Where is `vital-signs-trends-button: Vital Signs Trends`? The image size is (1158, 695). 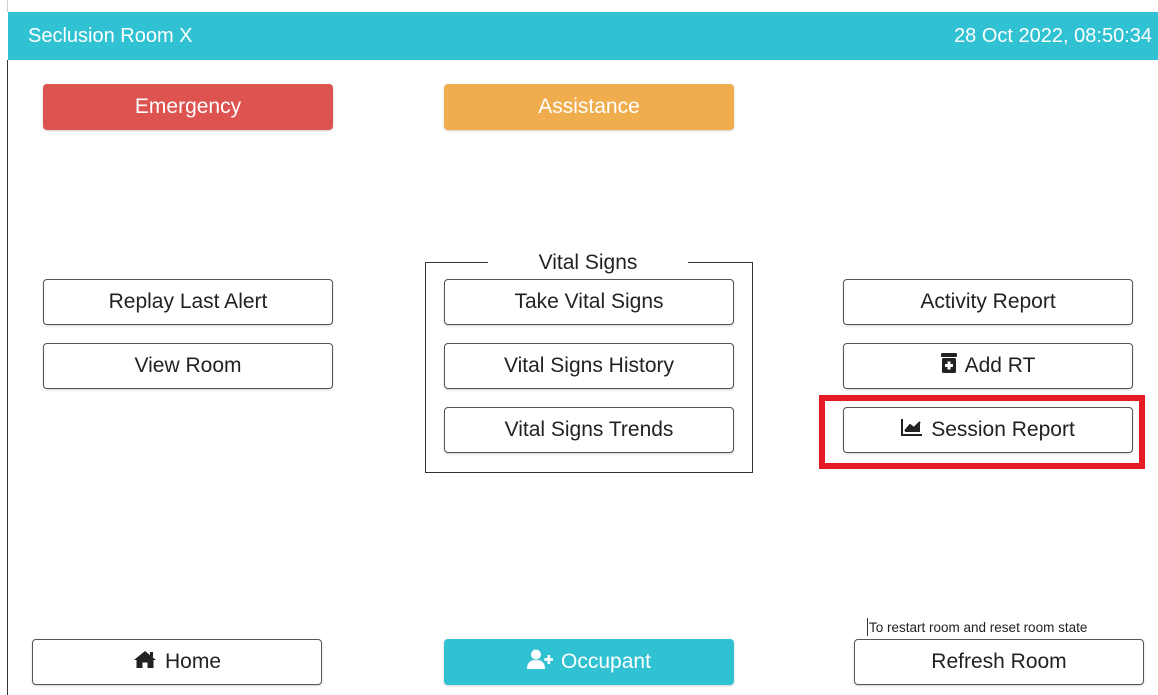
vital-signs-trends-button: Vital Signs Trends is located at coordinates (589, 430).